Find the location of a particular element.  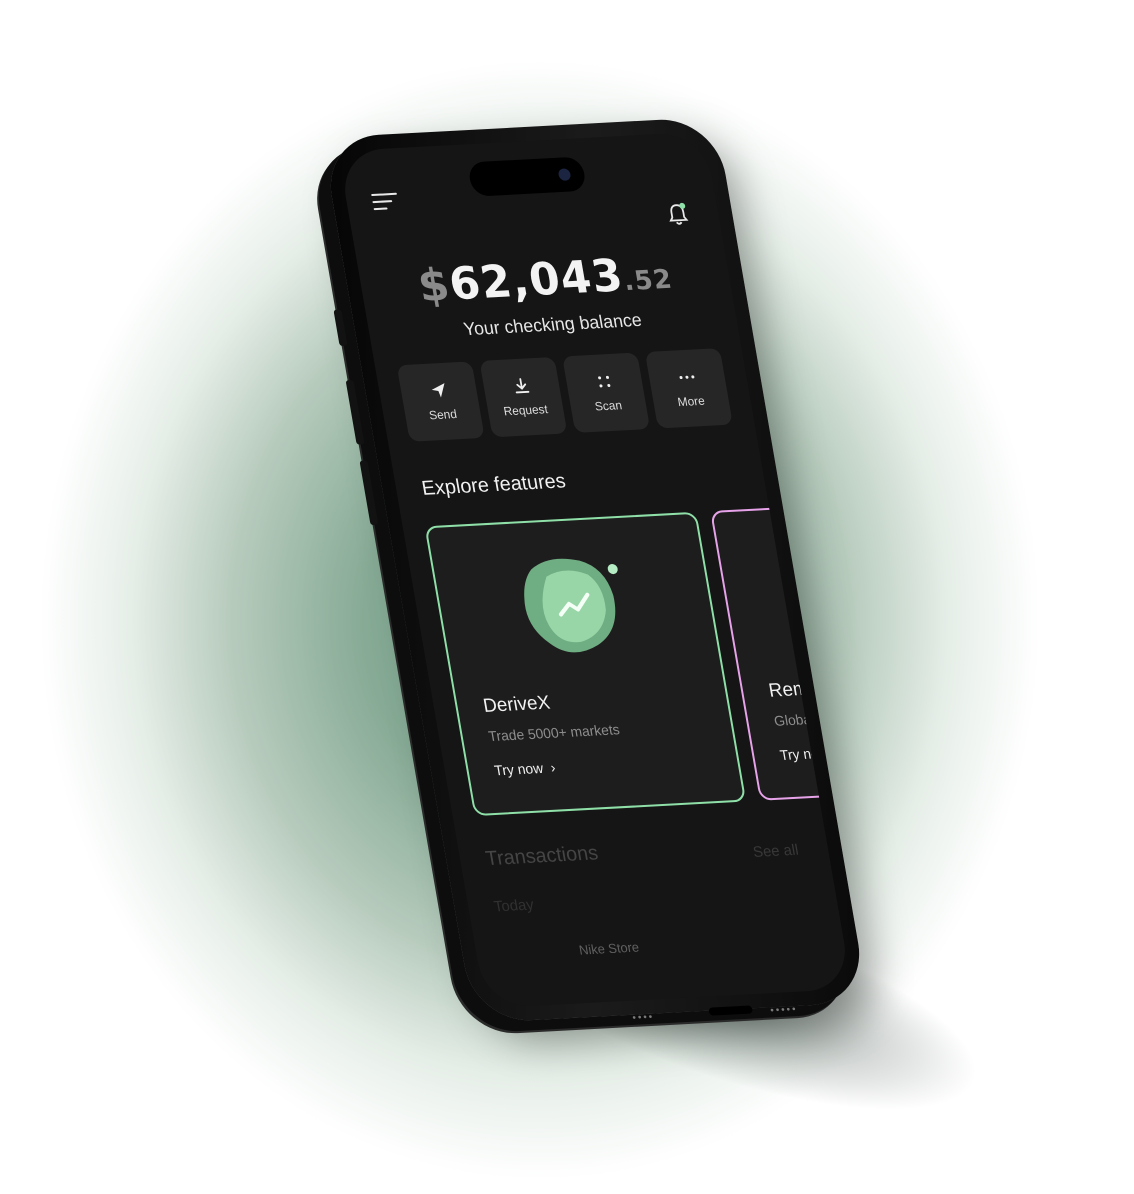

speaker-grille-right: ••••• is located at coordinates (784, 1010).